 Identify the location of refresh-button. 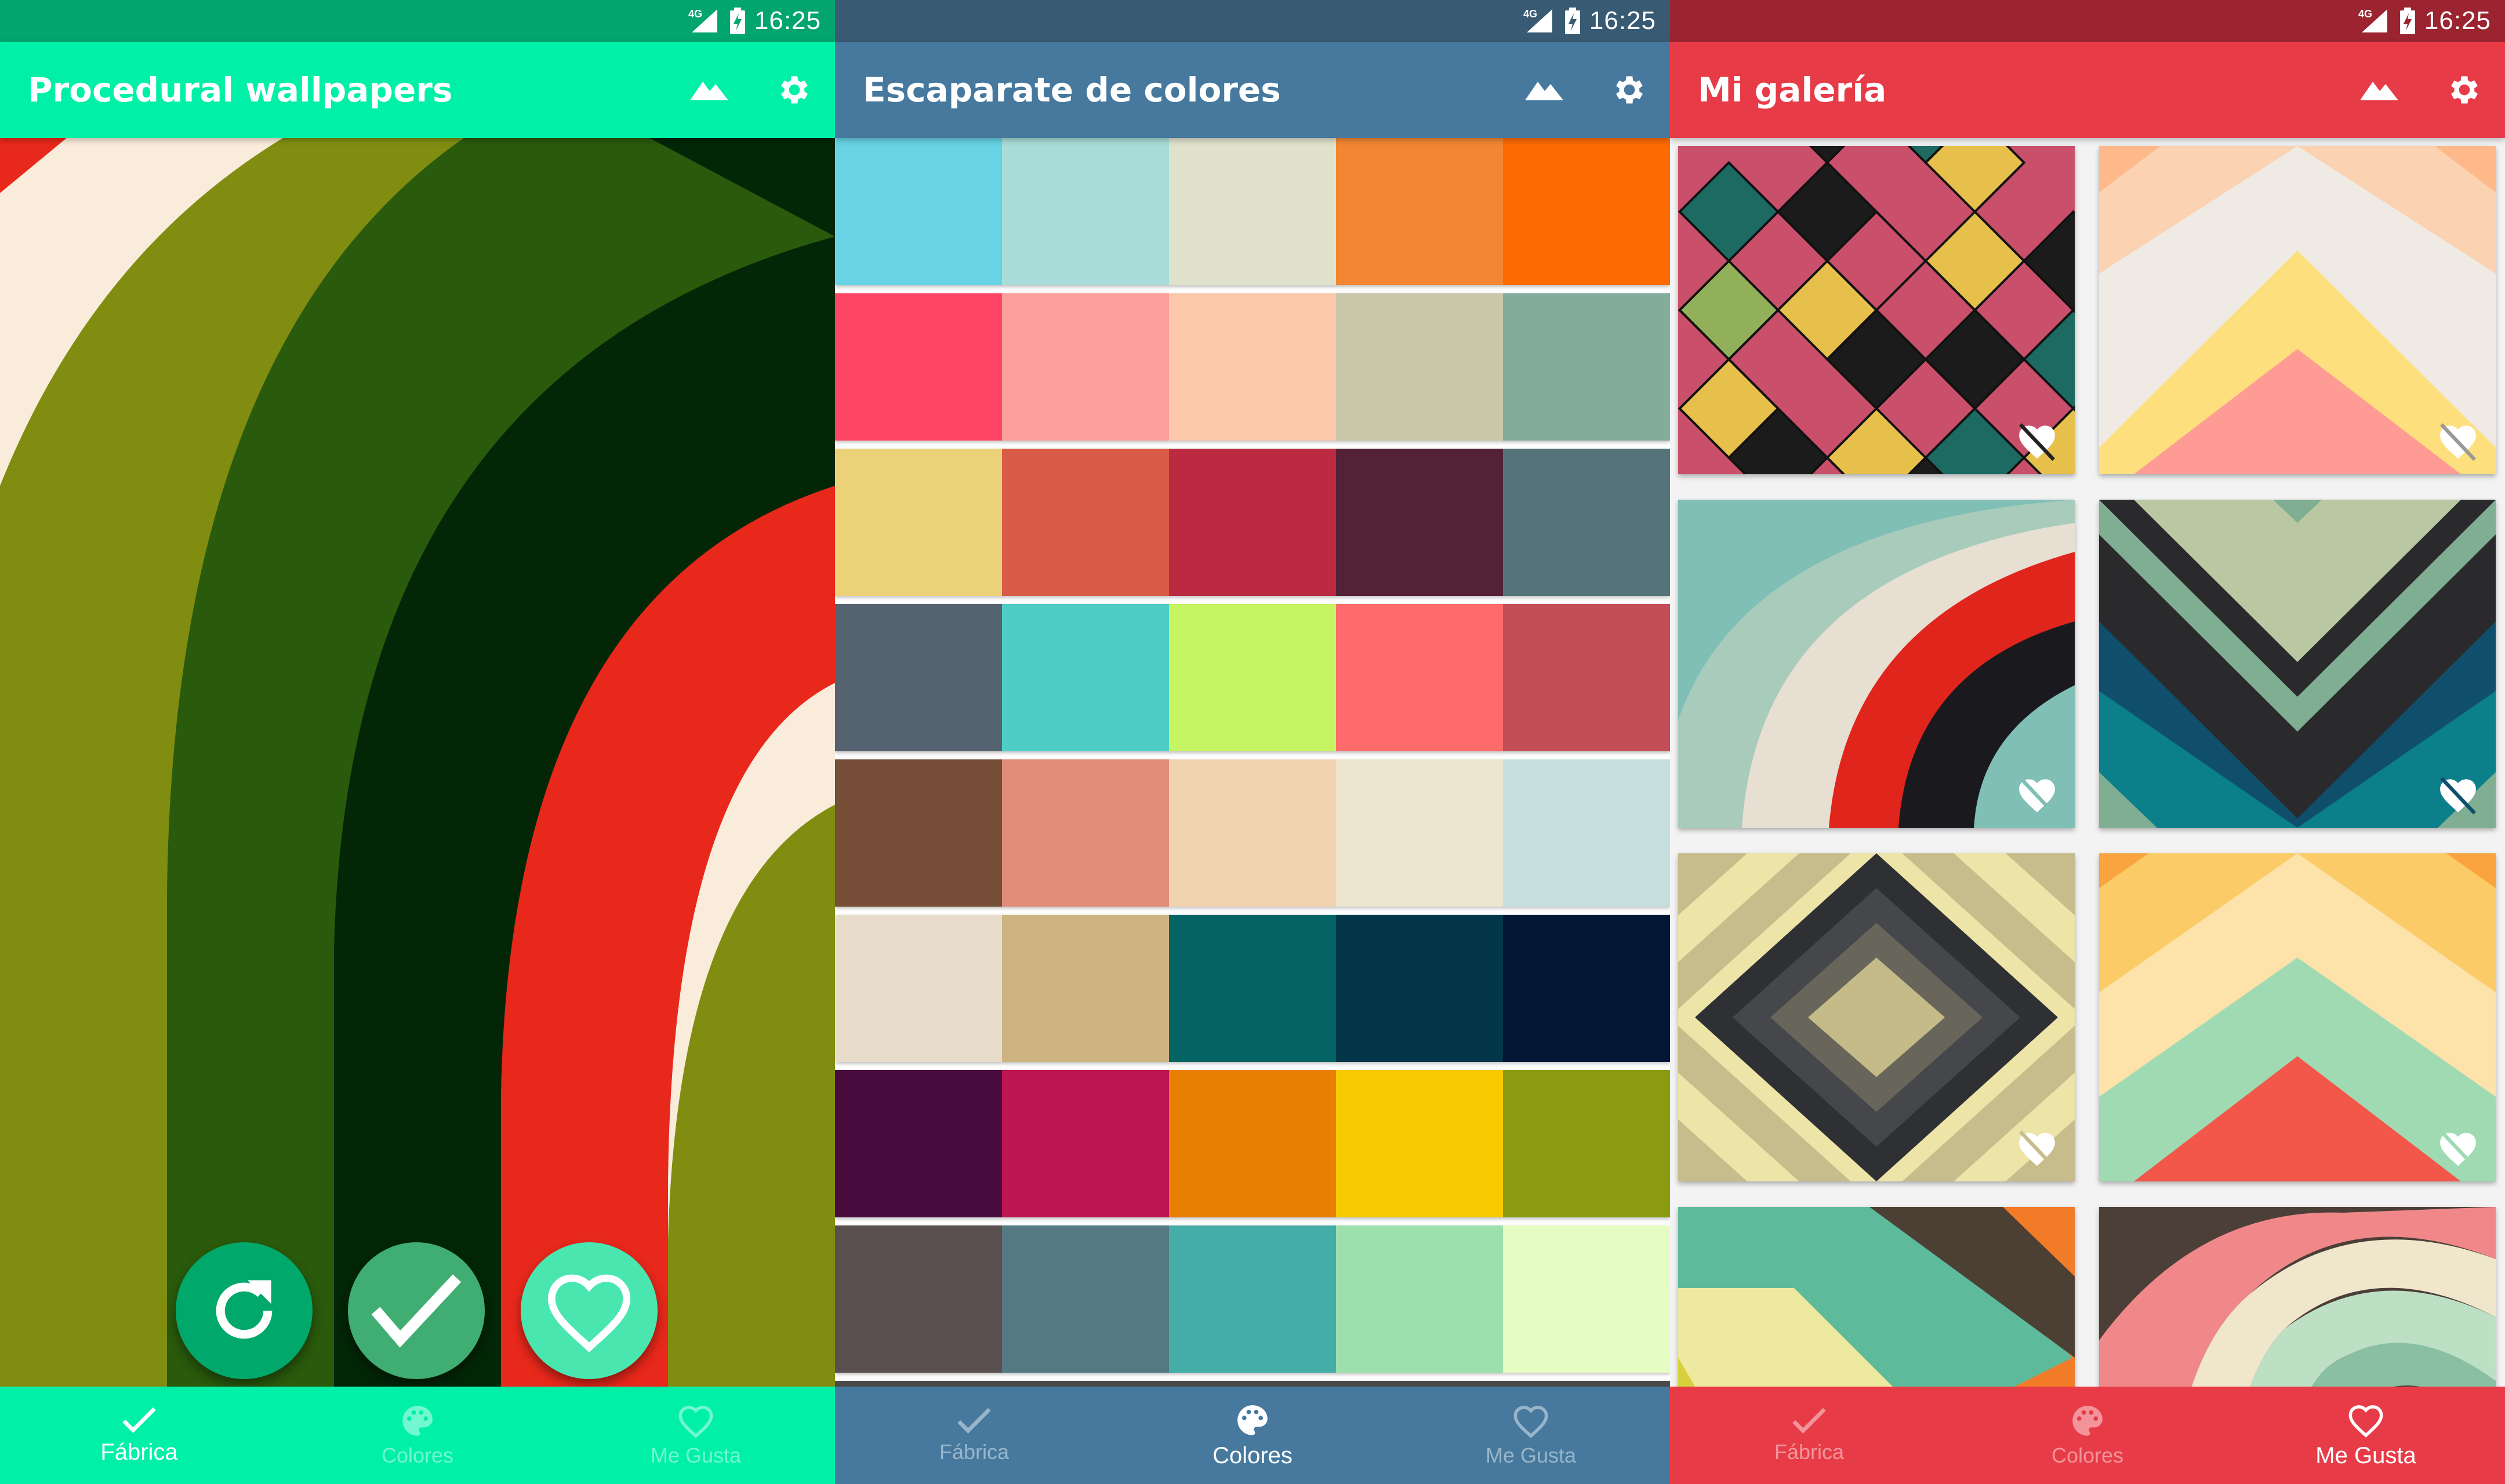
(245, 1311).